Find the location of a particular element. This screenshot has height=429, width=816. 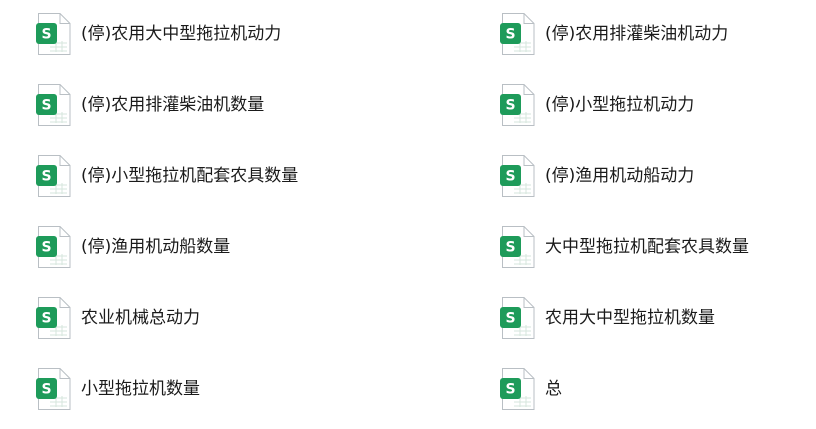

file-item: S (停)渔用机动船动力 is located at coordinates (597, 176).